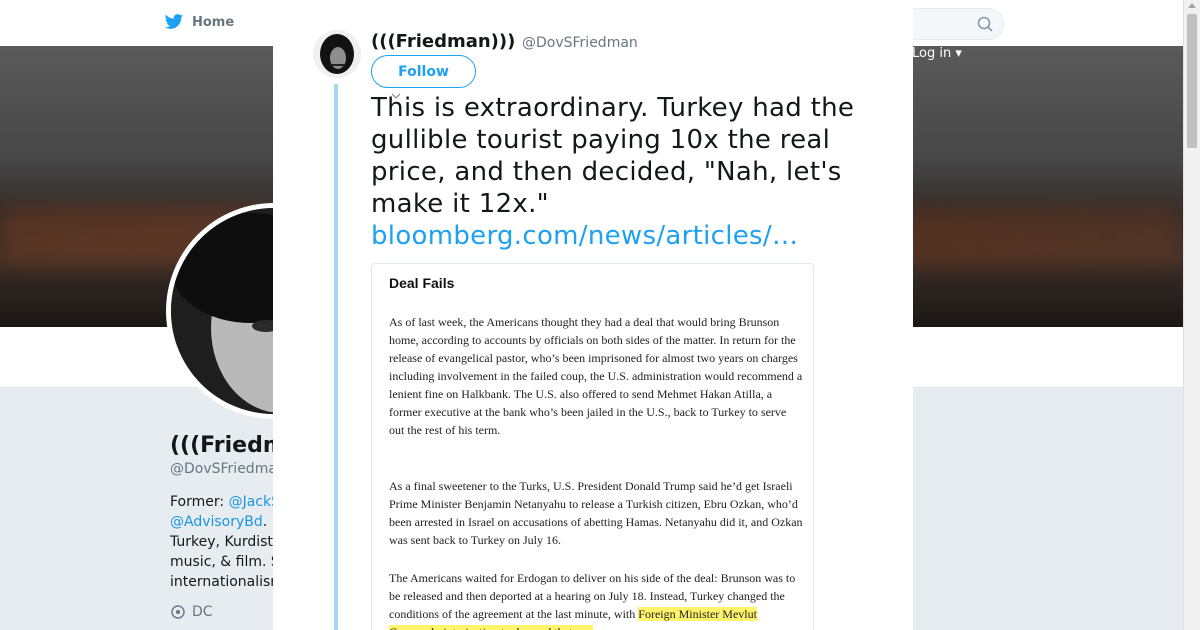  What do you see at coordinates (216, 522) in the screenshot?
I see `bio-link: @AdvisoryBd` at bounding box center [216, 522].